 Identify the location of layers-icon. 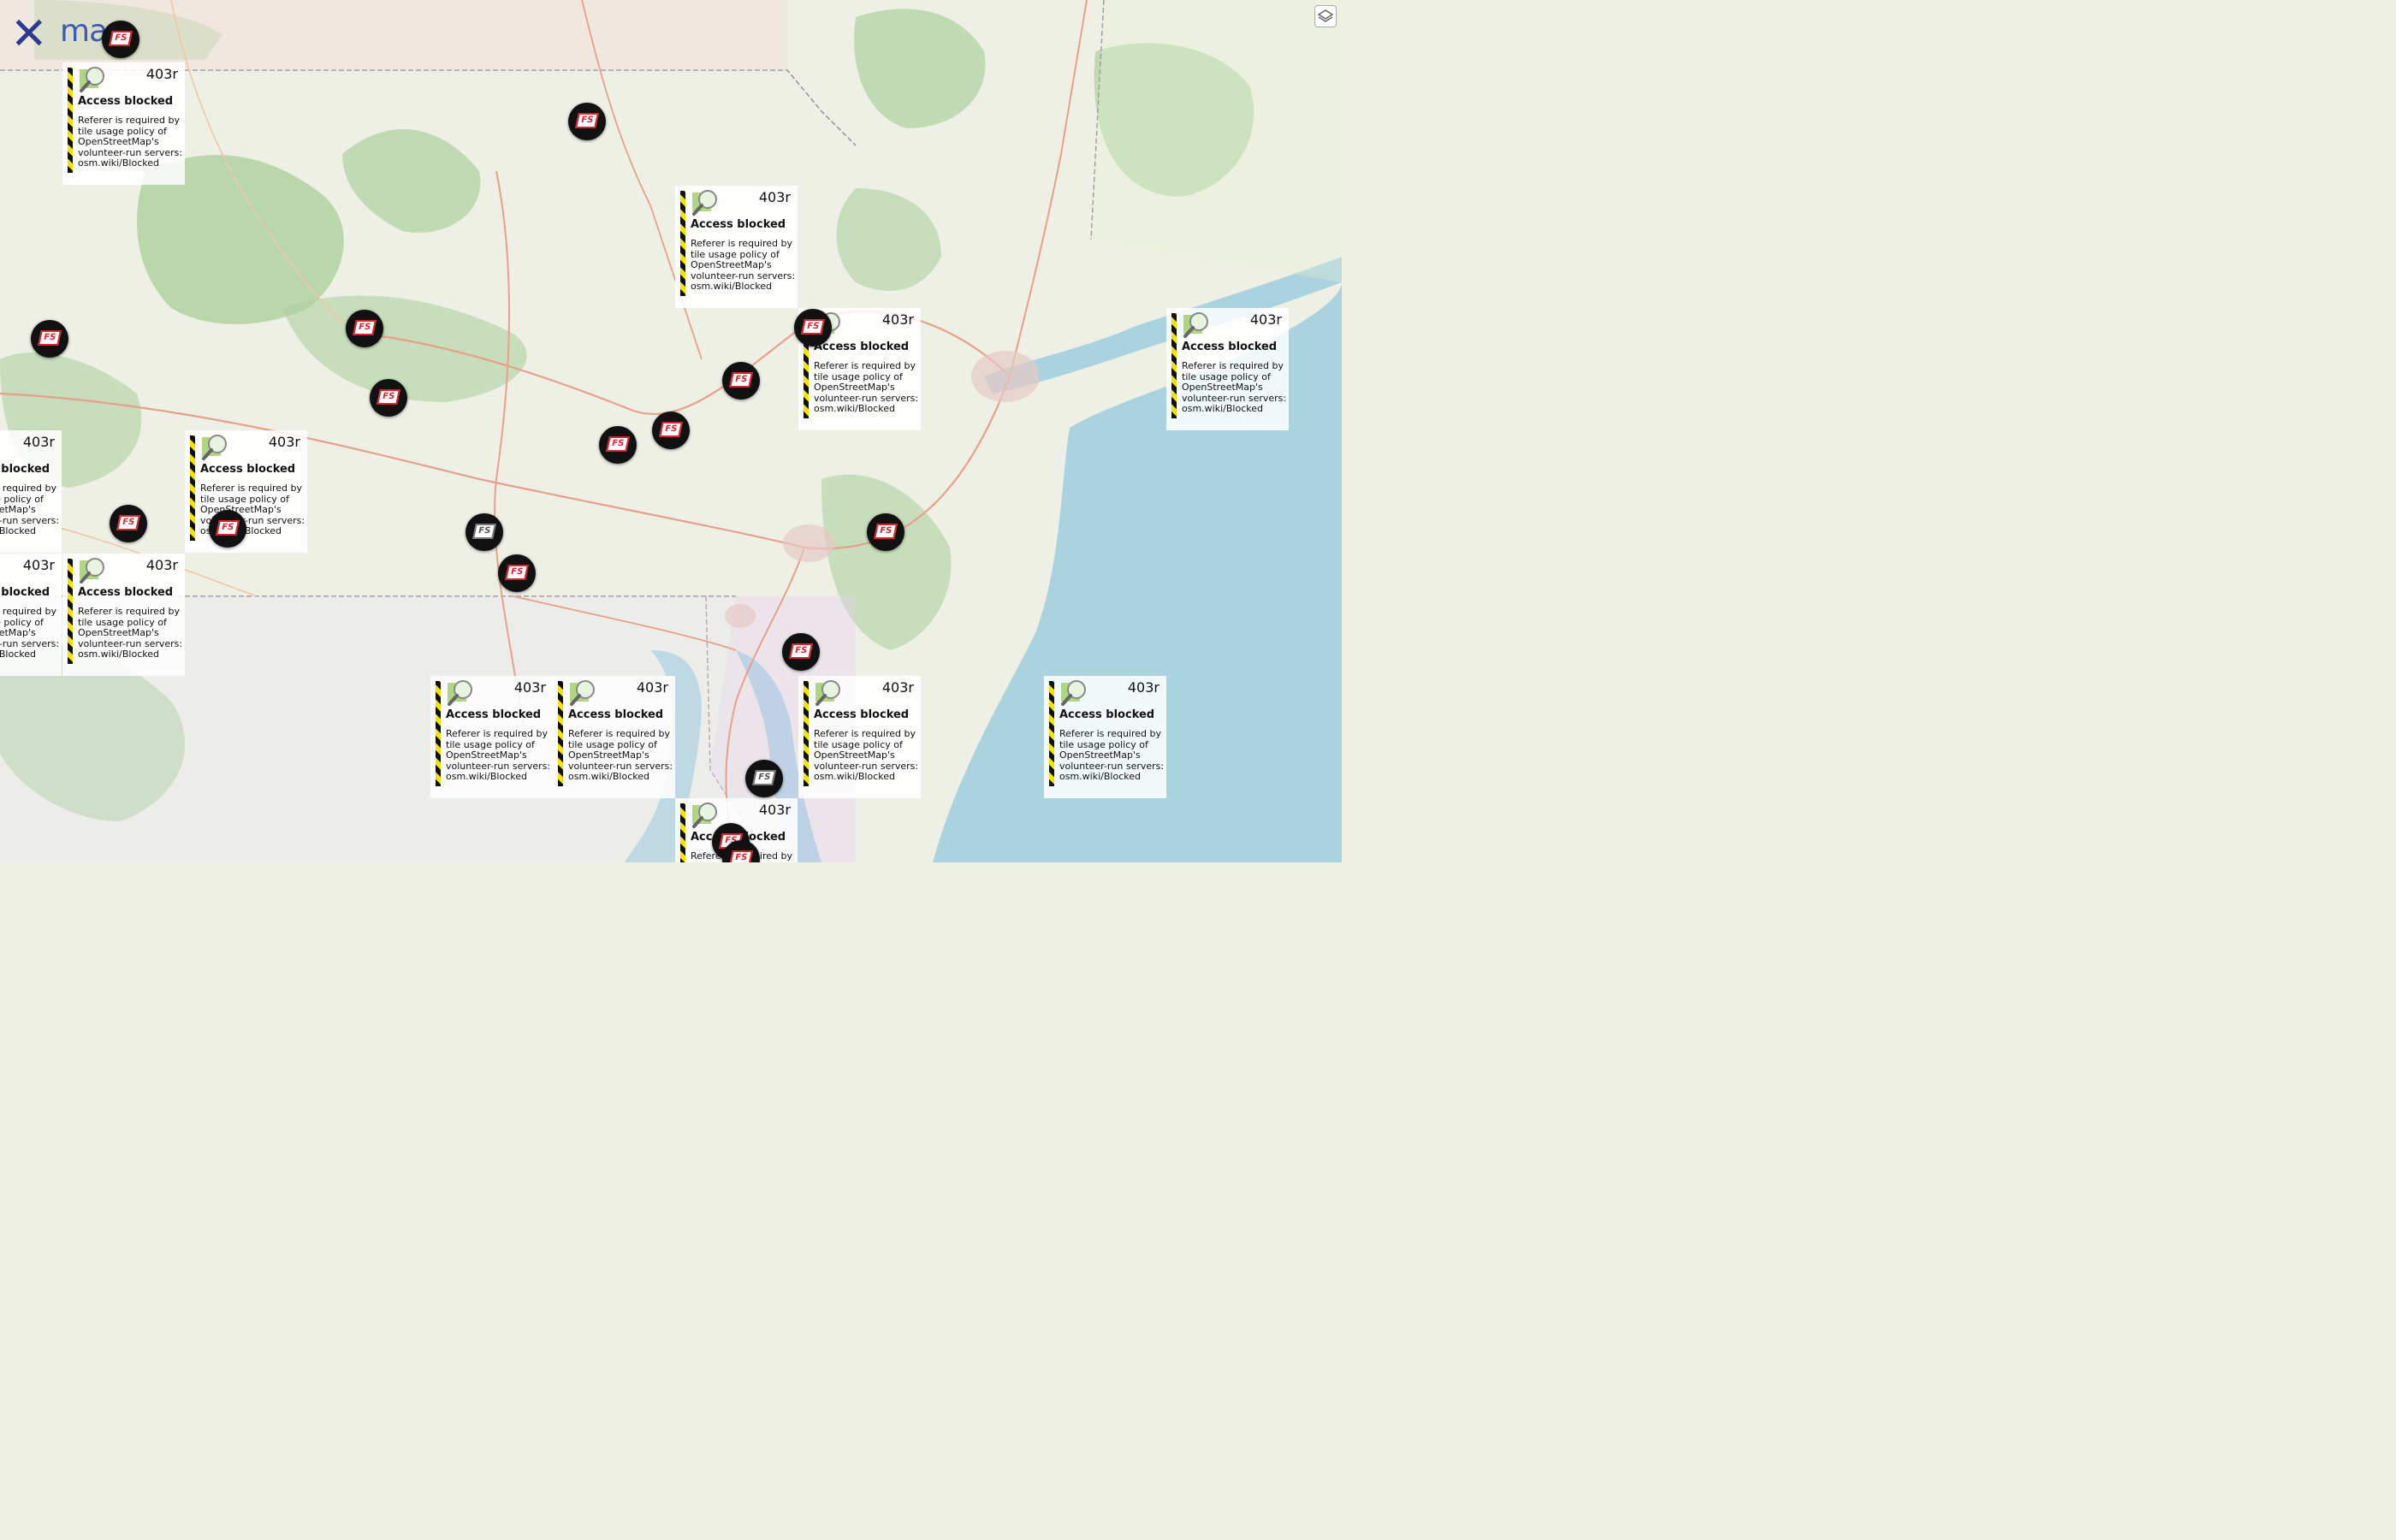
(1325, 15).